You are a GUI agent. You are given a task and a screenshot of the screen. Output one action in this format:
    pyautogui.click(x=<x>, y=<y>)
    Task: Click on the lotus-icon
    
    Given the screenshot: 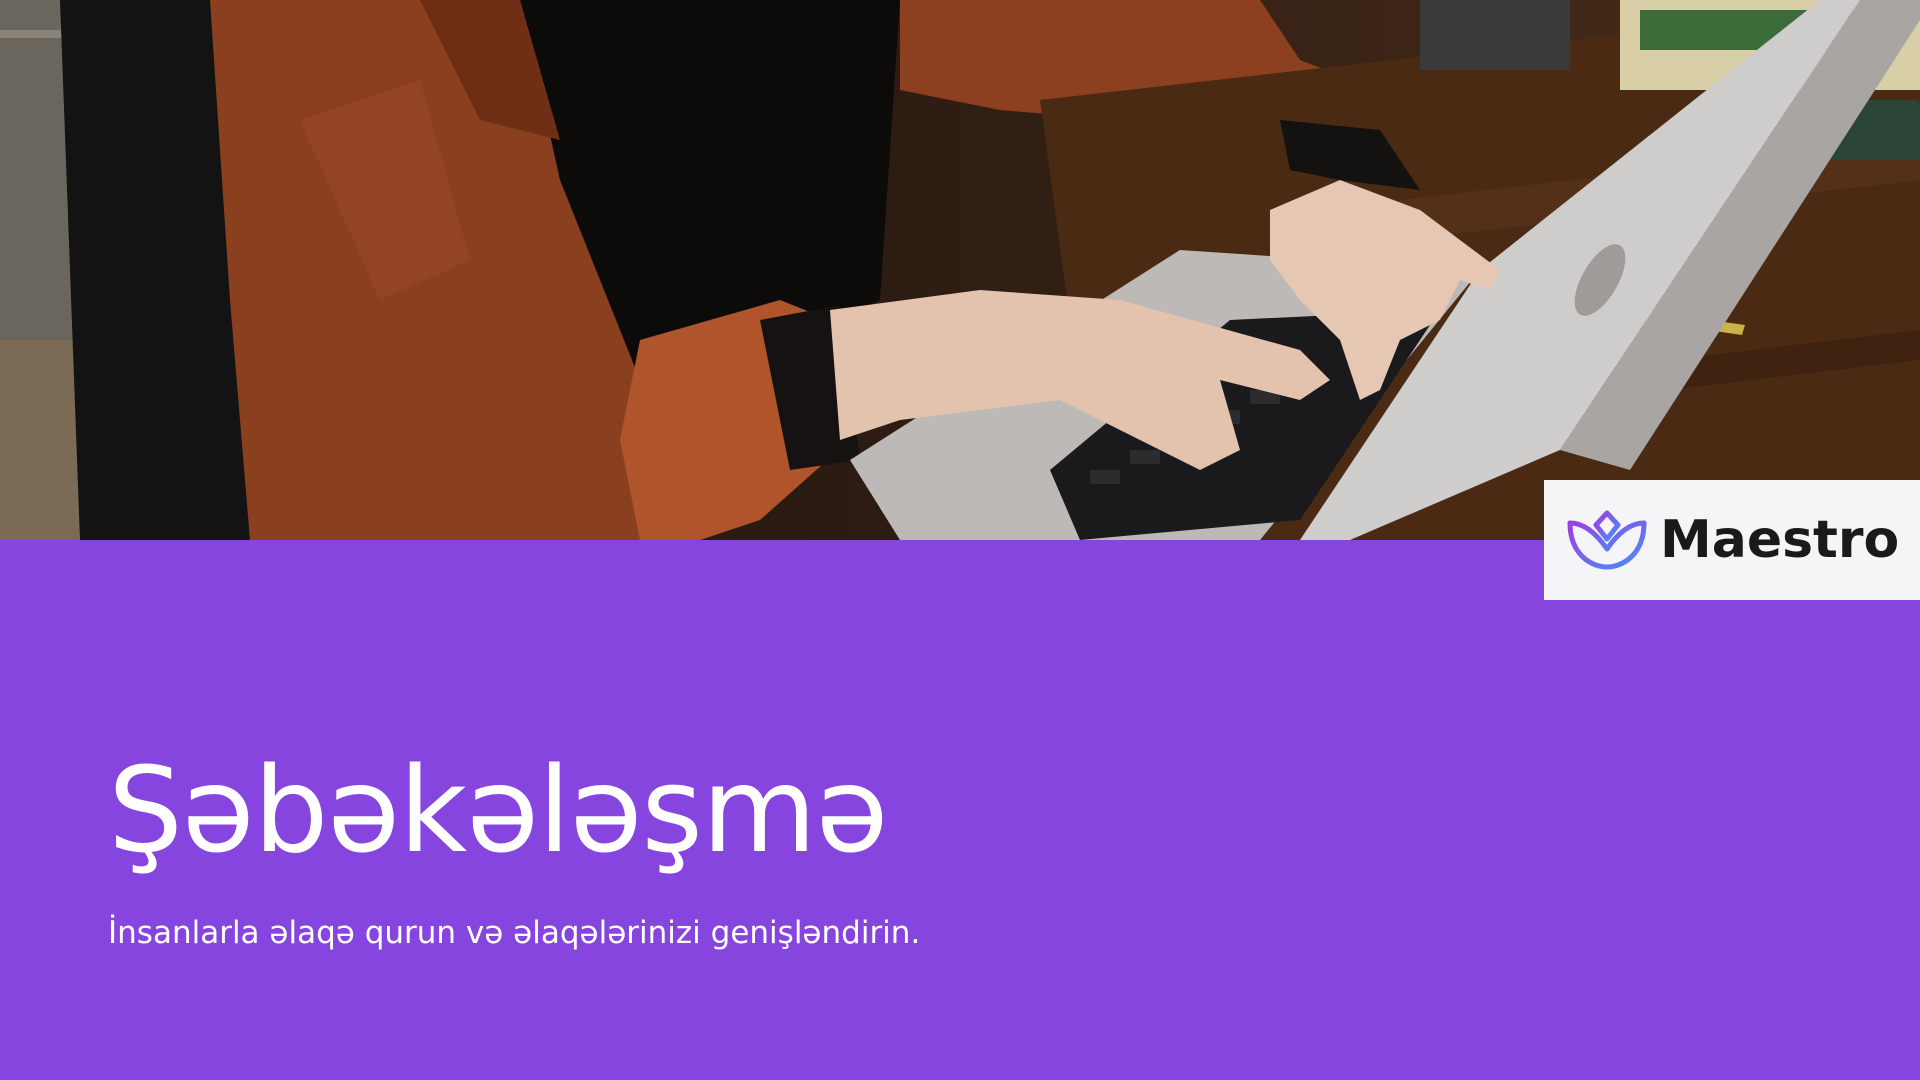 What is the action you would take?
    pyautogui.click(x=1607, y=540)
    